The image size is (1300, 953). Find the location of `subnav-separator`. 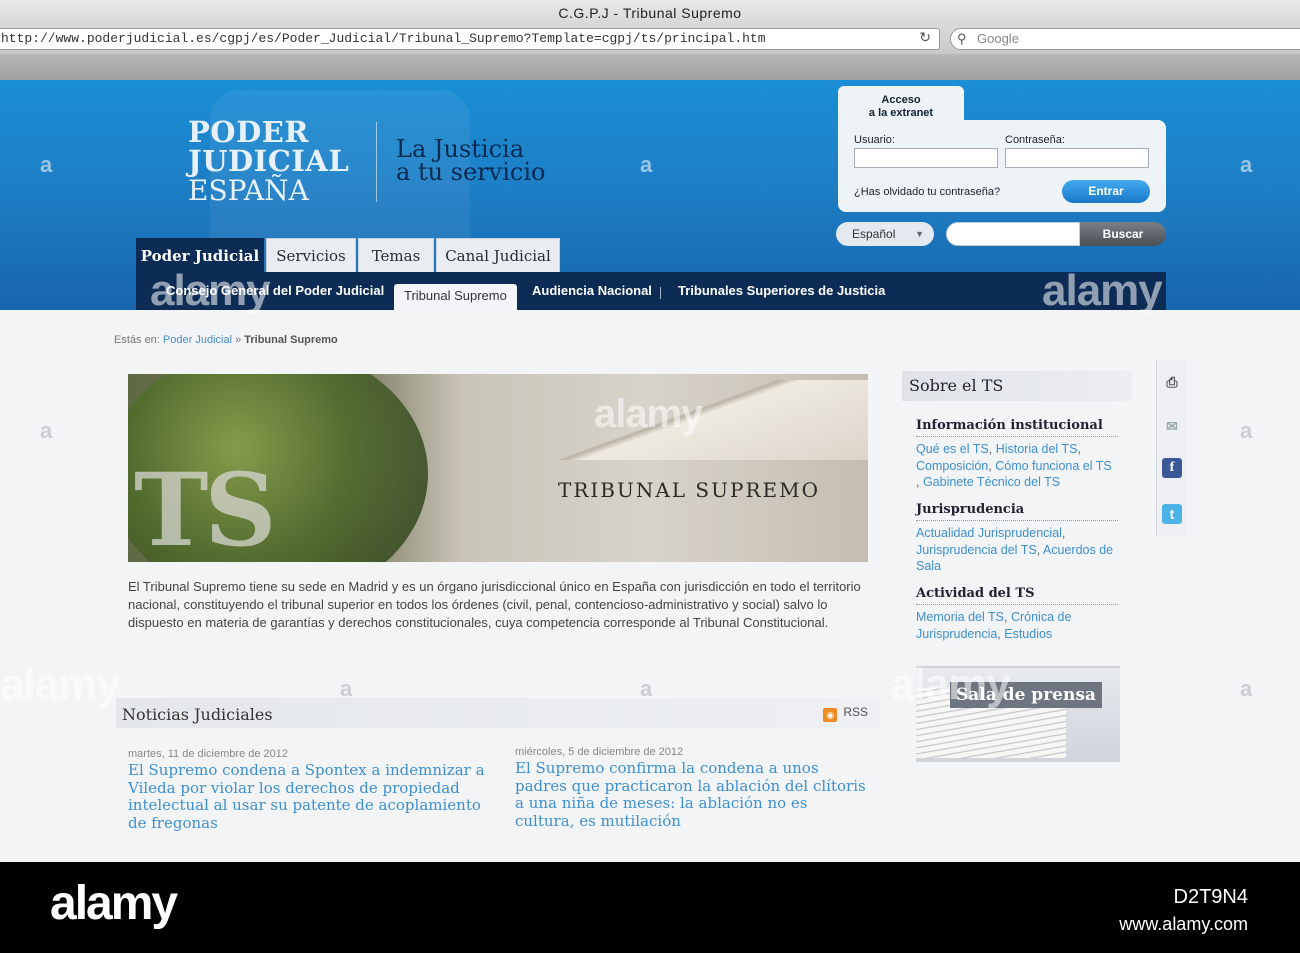

subnav-separator is located at coordinates (660, 293).